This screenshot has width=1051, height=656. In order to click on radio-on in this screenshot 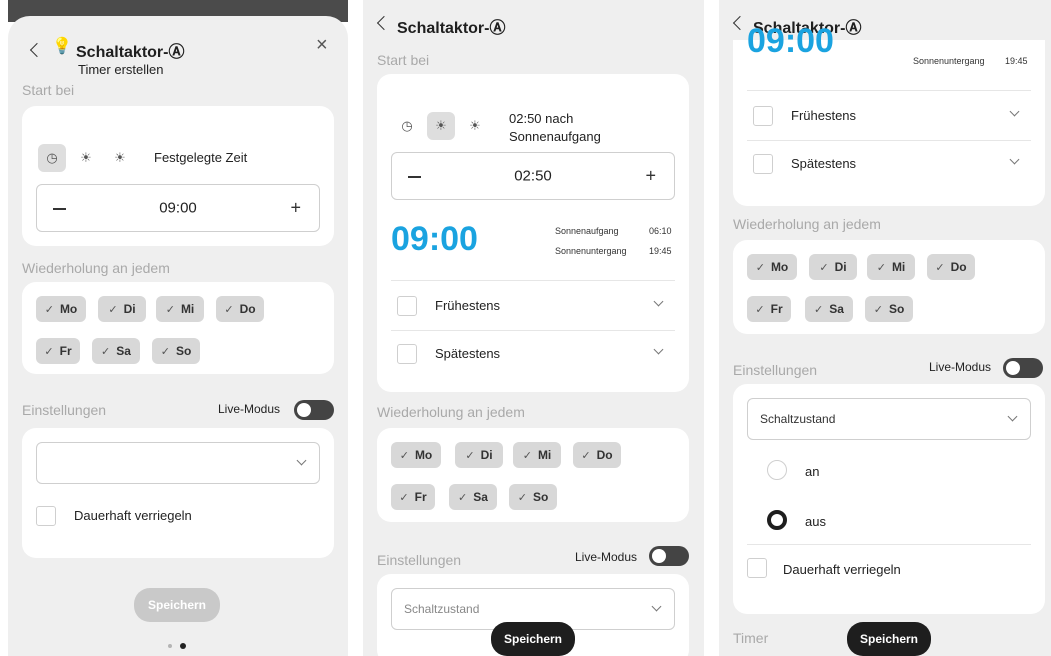, I will do `click(777, 470)`.